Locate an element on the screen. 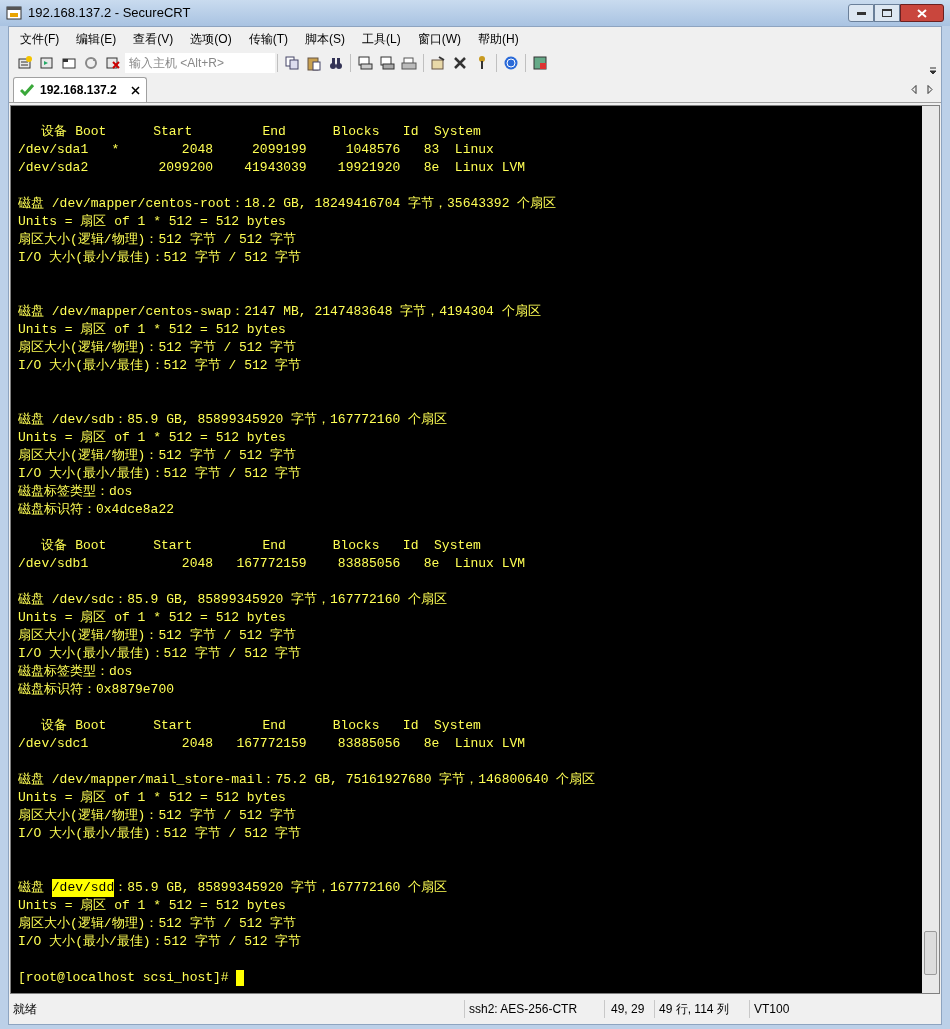 Image resolution: width=950 pixels, height=1029 pixels. terminal-line: 磁盘标识符：0x4dce8a22 is located at coordinates (96, 510).